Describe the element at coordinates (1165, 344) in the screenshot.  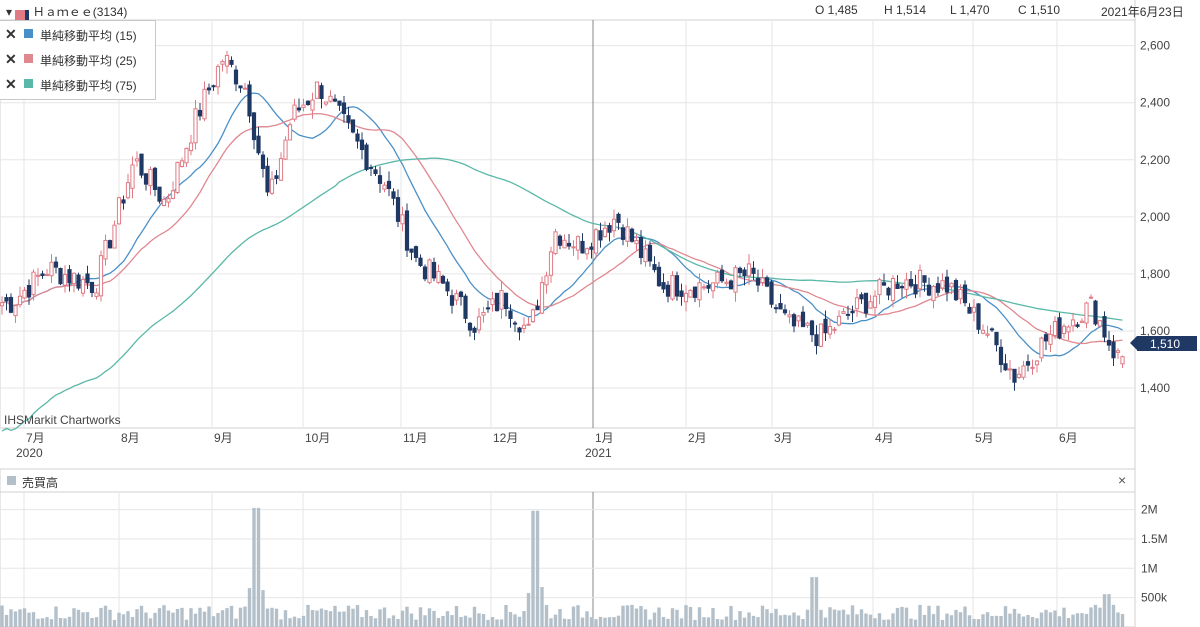
I see `last-price-value: 1,510` at that location.